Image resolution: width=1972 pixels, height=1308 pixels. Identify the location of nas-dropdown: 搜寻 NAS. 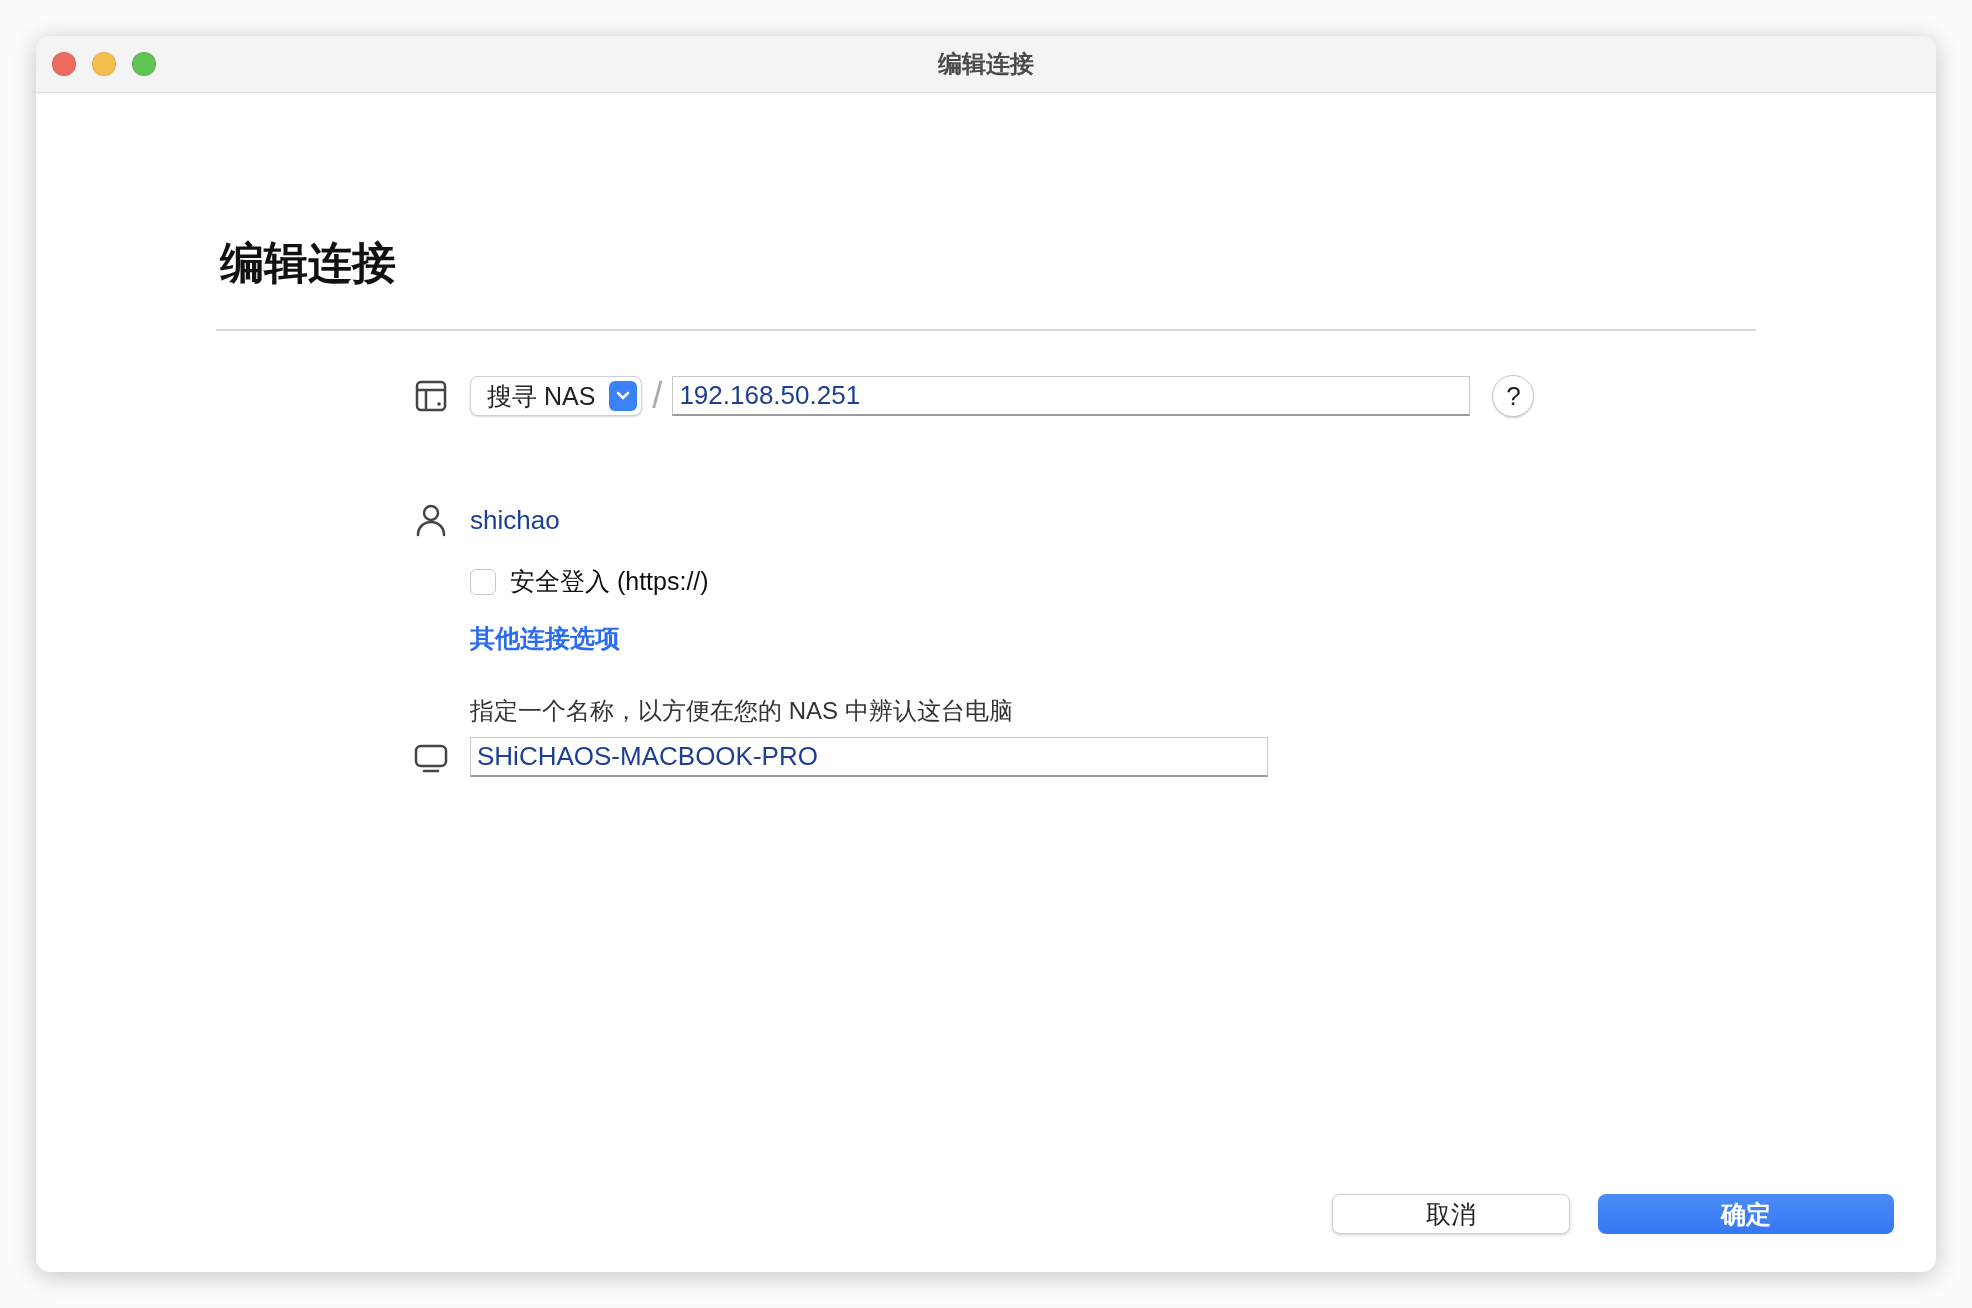
(556, 396).